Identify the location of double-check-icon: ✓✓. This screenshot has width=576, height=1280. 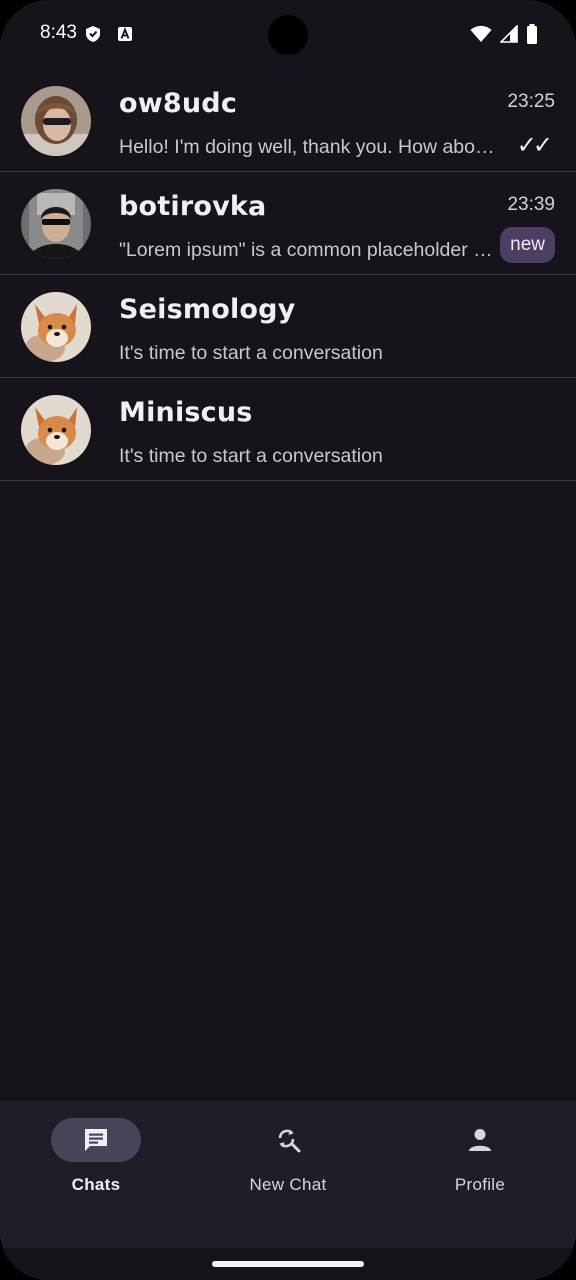
(534, 145).